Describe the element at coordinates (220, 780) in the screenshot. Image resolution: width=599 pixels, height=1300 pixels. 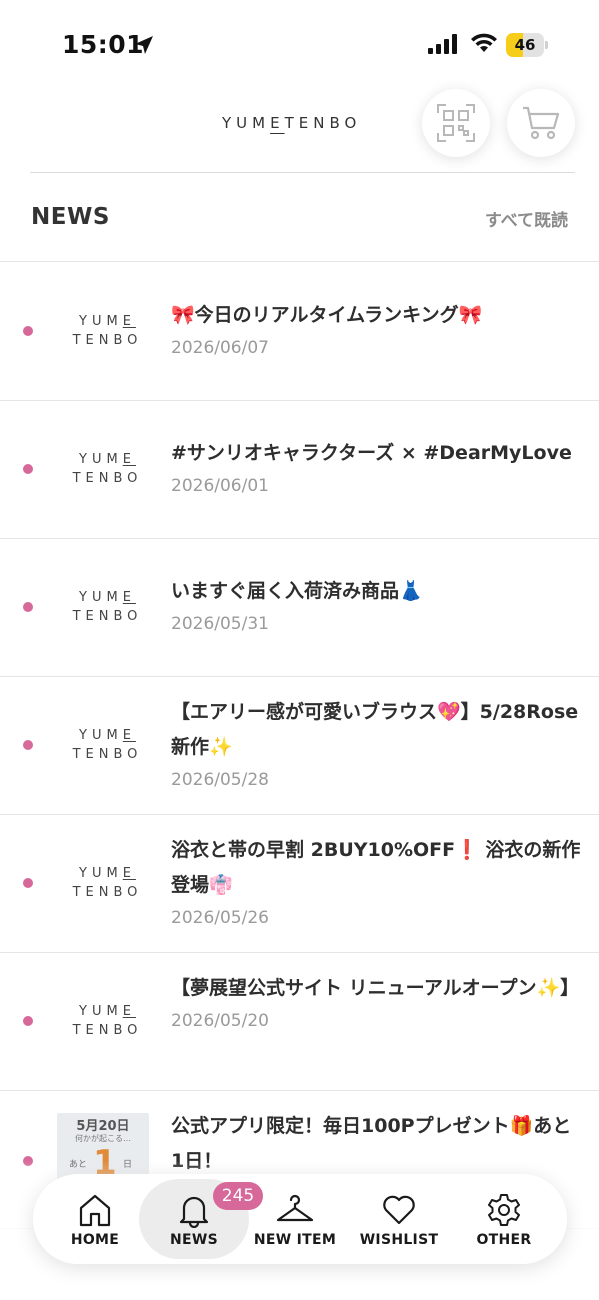
I see `news-item-date: 2026/05/28` at that location.